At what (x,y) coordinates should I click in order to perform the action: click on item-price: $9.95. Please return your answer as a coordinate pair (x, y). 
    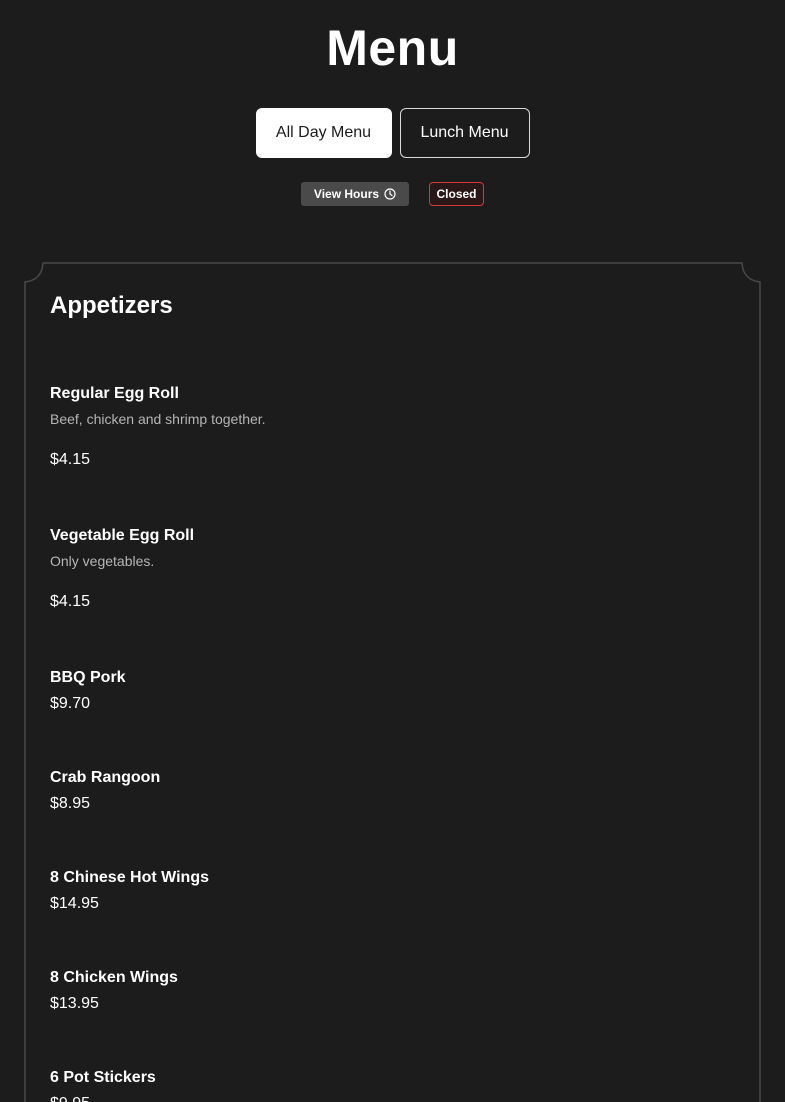
    Looking at the image, I should click on (390, 1097).